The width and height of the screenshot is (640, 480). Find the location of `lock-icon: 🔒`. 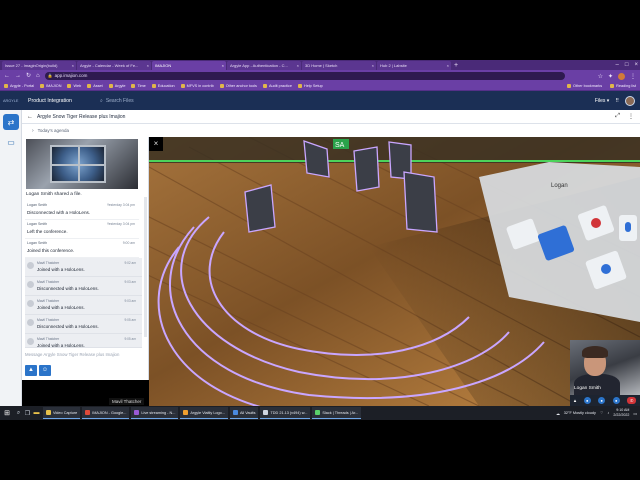

lock-icon: 🔒 is located at coordinates (50, 75).